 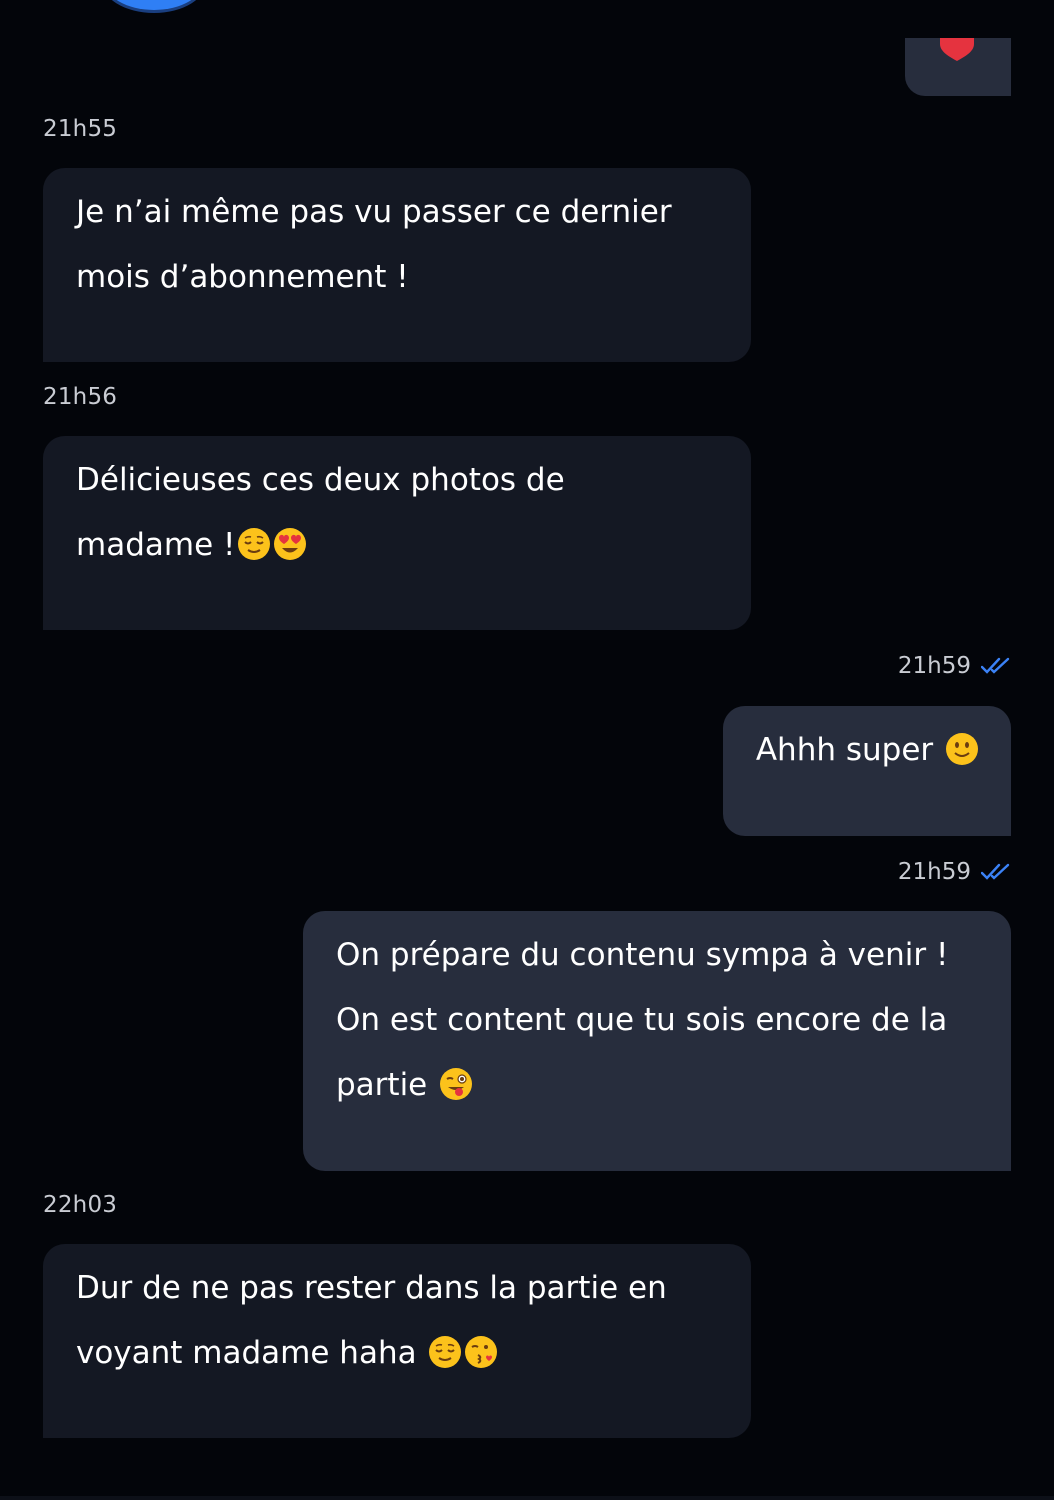 I want to click on winking-tongue-face-emoji-icon, so click(x=456, y=1083).